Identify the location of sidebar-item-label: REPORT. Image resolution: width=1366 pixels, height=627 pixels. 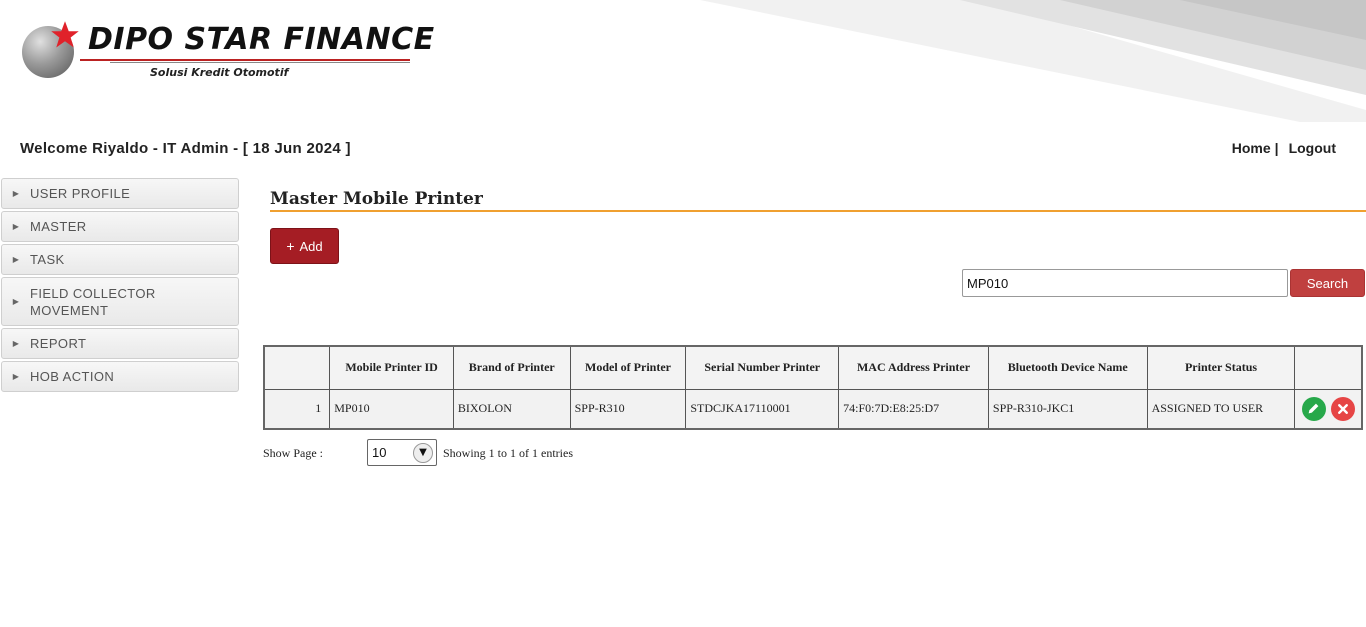
(58, 343).